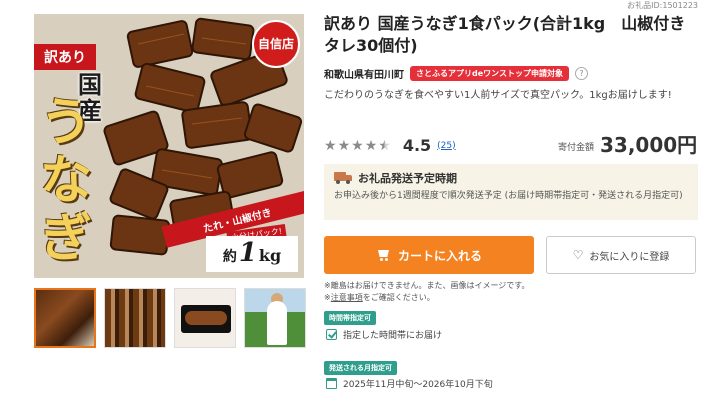 The height and width of the screenshot is (400, 720). I want to click on shipping-title-row: お礼品発送予定時期, so click(511, 178).